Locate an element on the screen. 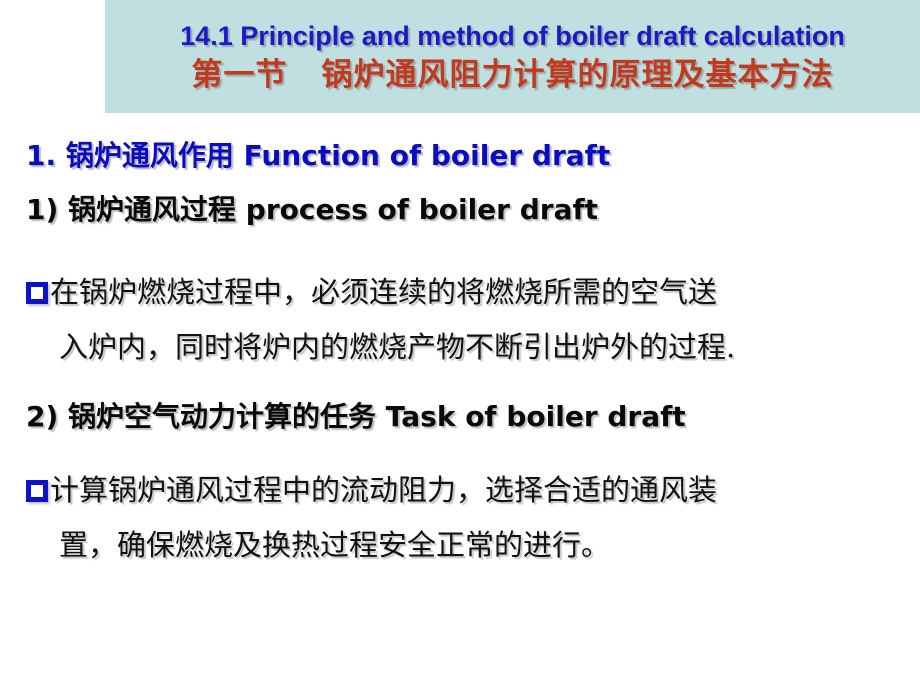  bullet-line-continuation: 入炉内，同时将炉内的燃烧产物不断引出炉外的过程. is located at coordinates (468, 347).